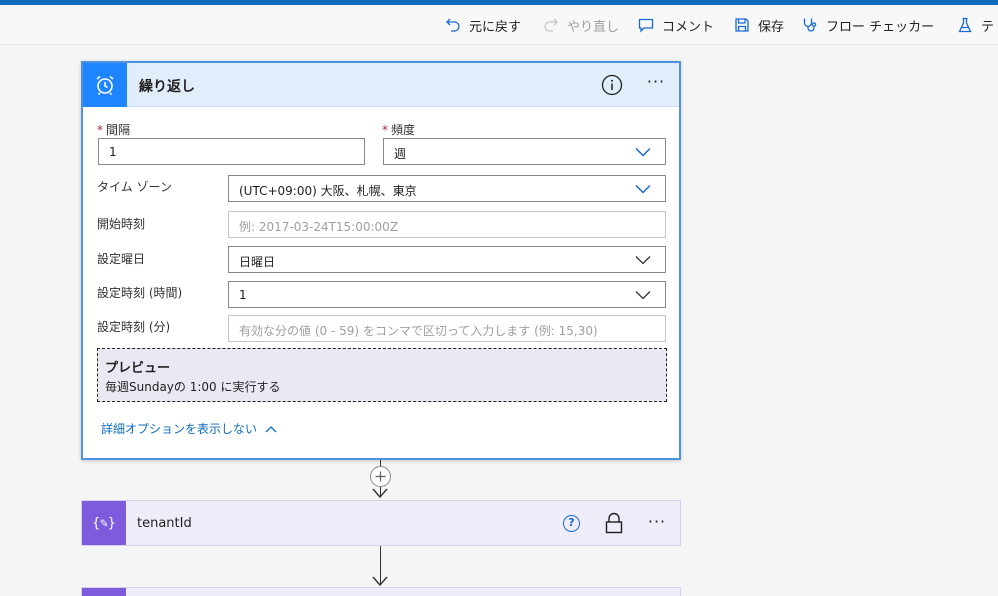 This screenshot has height=596, width=998. Describe the element at coordinates (381, 523) in the screenshot. I see `variable-card-tenantid: {✎} tenantId ? ···` at that location.